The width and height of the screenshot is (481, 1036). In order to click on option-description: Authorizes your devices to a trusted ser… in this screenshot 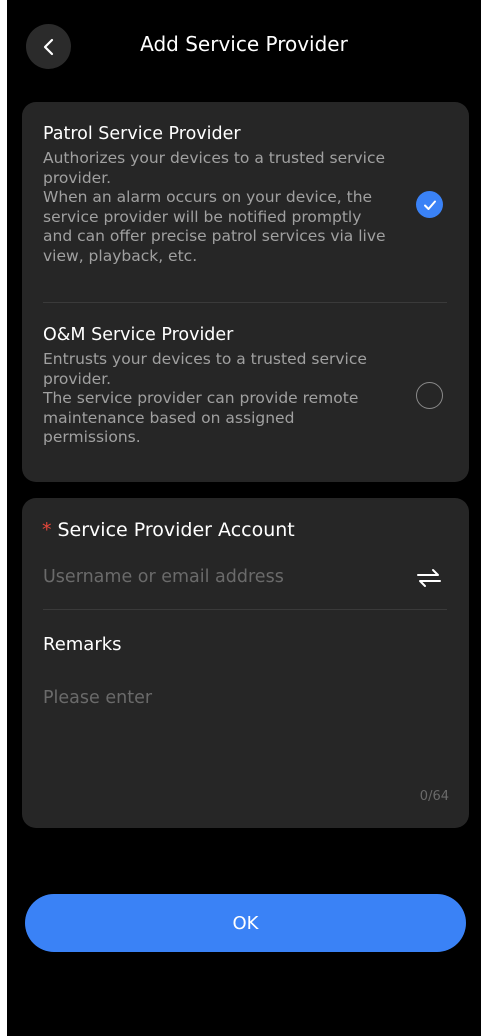, I will do `click(218, 208)`.